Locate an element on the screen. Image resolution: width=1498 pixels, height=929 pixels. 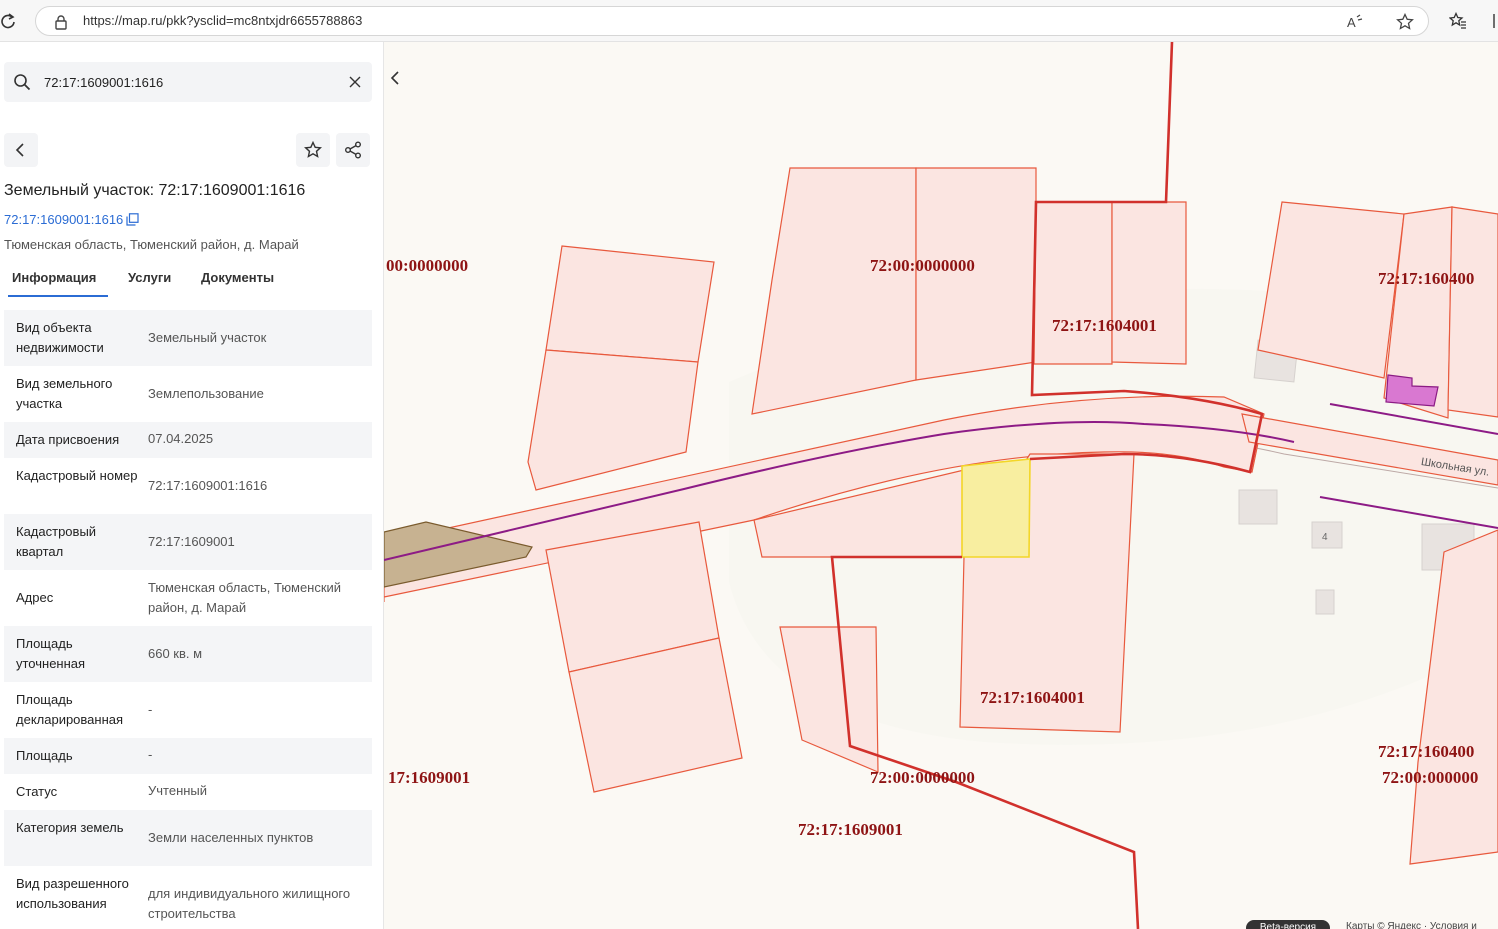
search-icon is located at coordinates (22, 82).